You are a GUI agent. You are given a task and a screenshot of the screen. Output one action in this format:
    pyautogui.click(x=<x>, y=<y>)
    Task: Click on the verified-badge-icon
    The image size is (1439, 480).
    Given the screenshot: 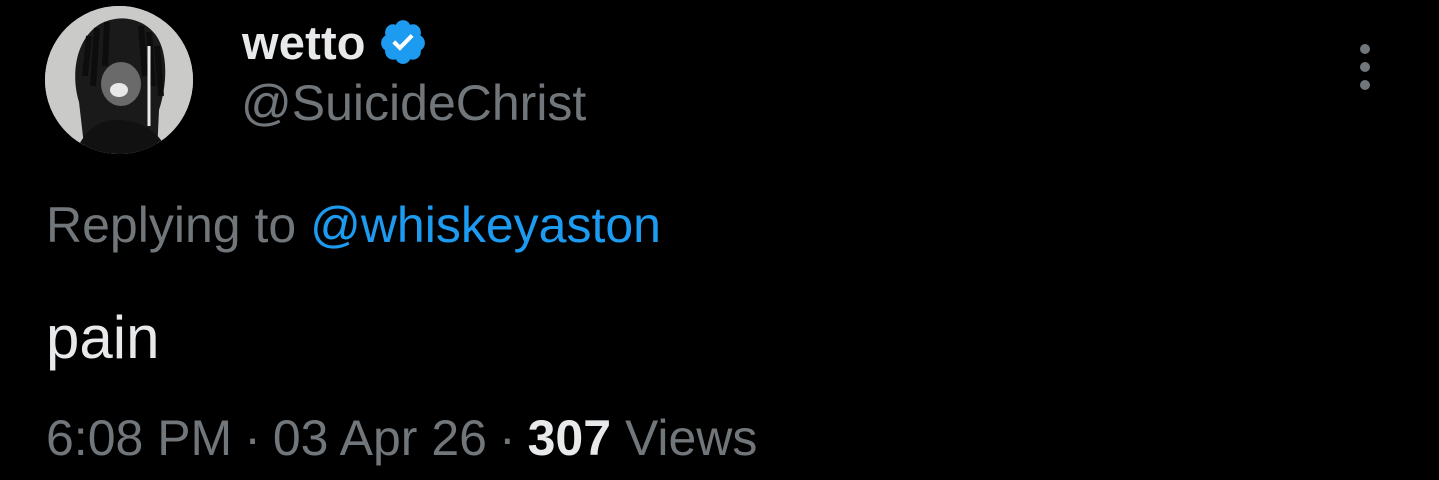 What is the action you would take?
    pyautogui.click(x=403, y=42)
    